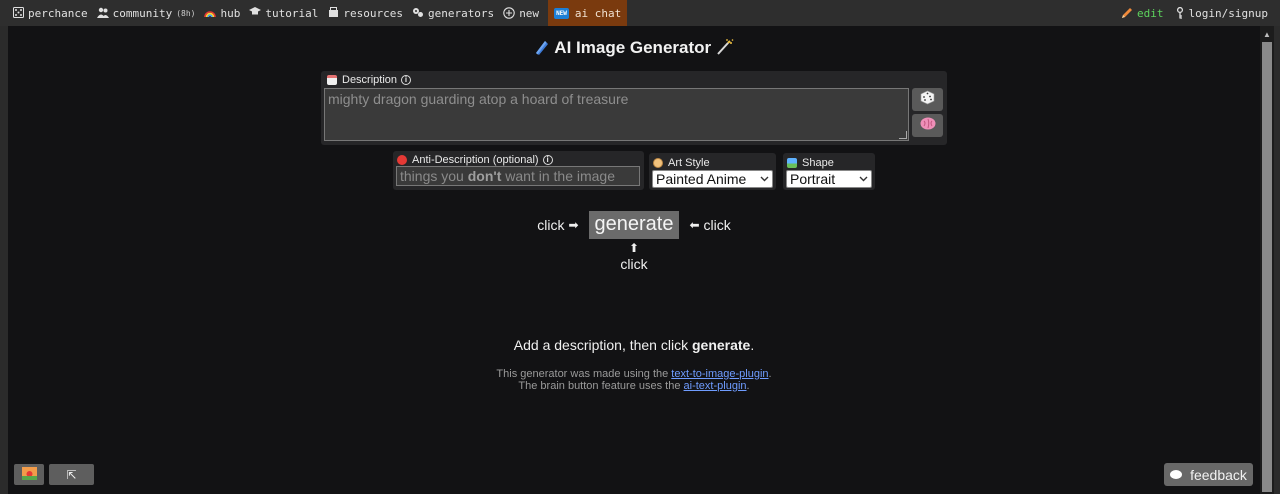 The image size is (1280, 494). What do you see at coordinates (373, 13) in the screenshot?
I see `nav-label: resources` at bounding box center [373, 13].